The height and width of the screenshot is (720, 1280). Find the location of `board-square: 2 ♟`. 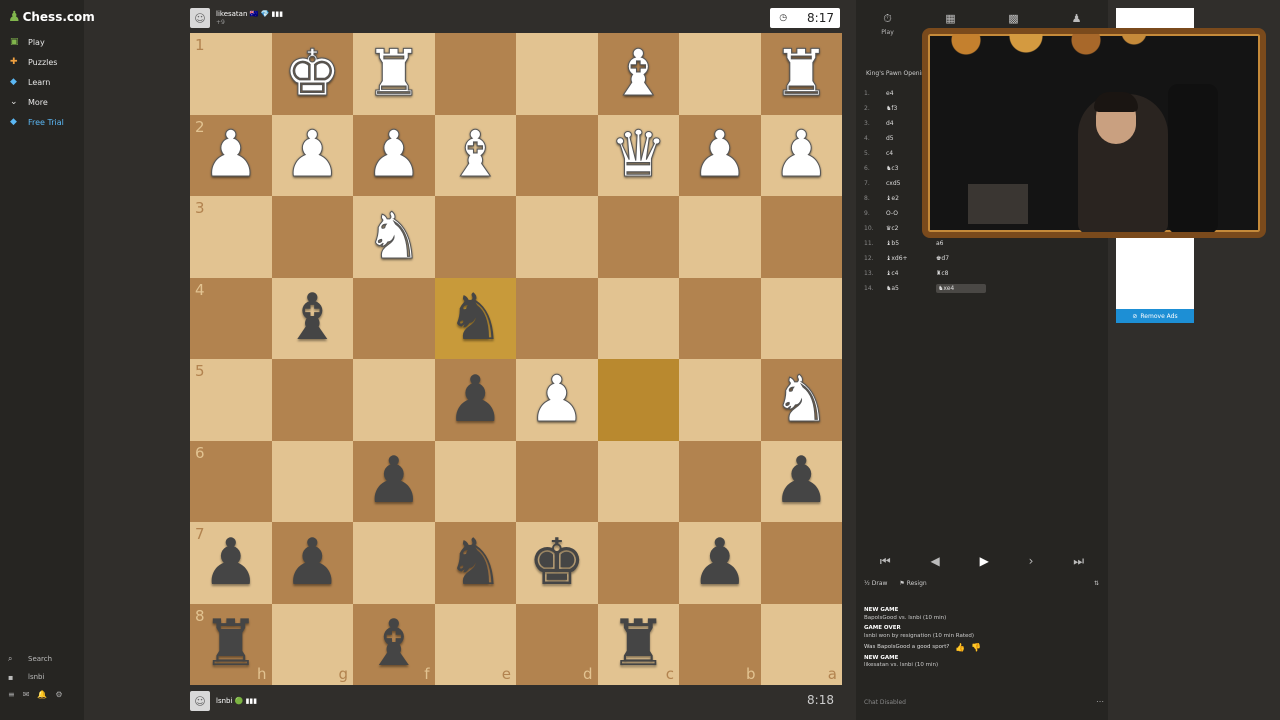

board-square: 2 ♟ is located at coordinates (231, 155).